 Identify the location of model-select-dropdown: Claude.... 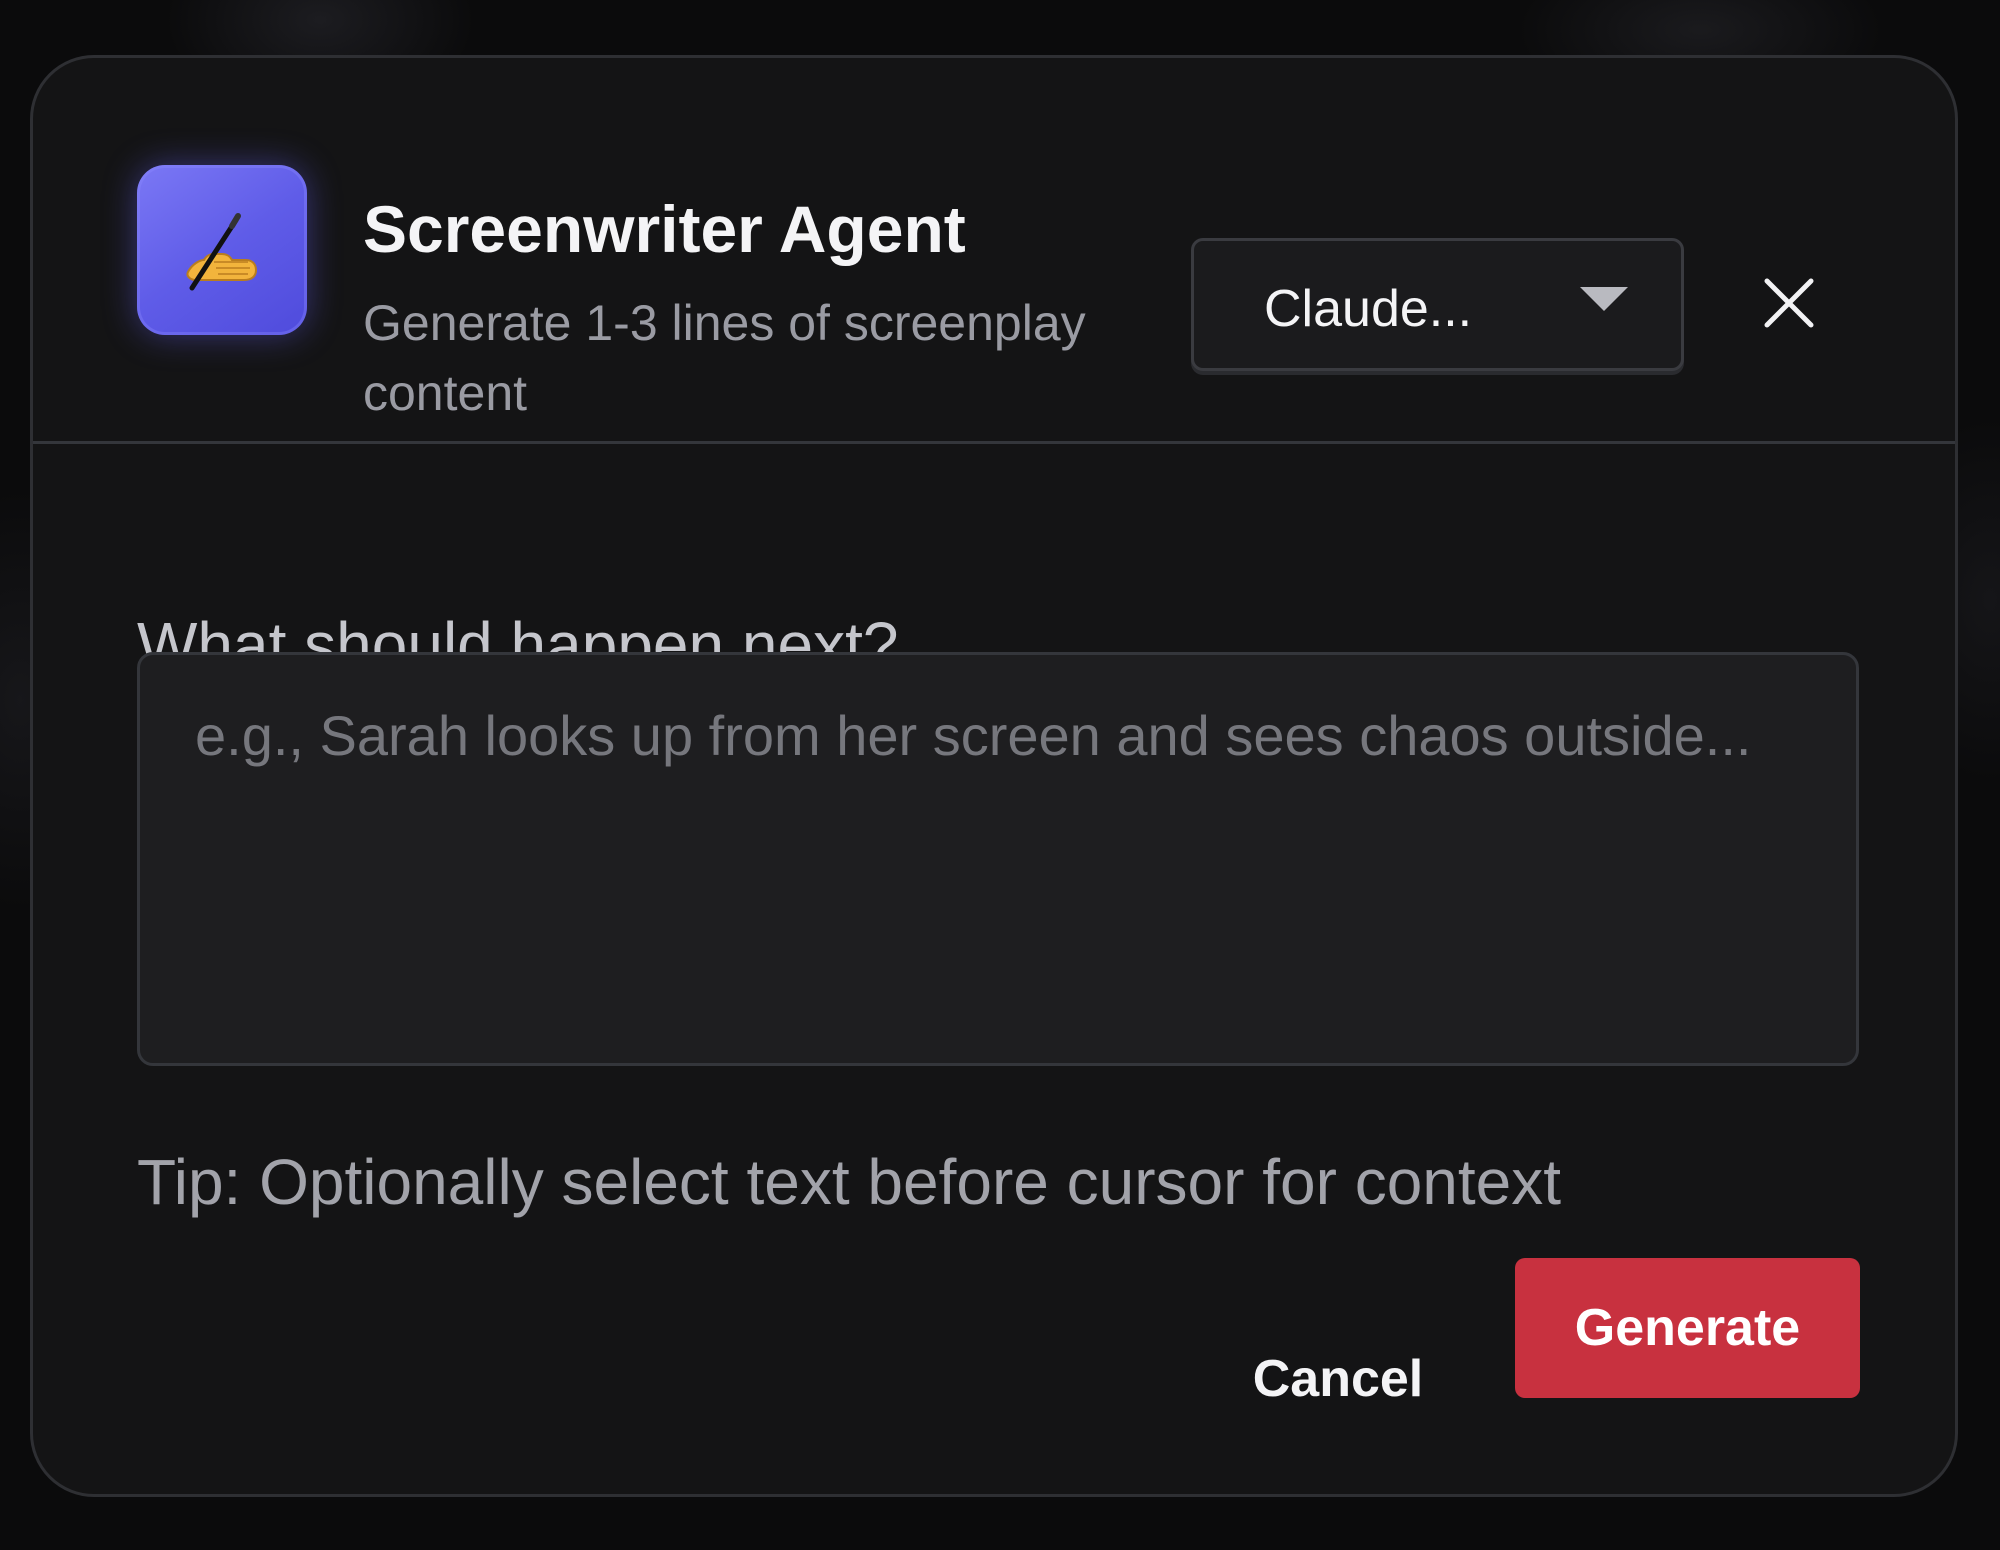
(1437, 304).